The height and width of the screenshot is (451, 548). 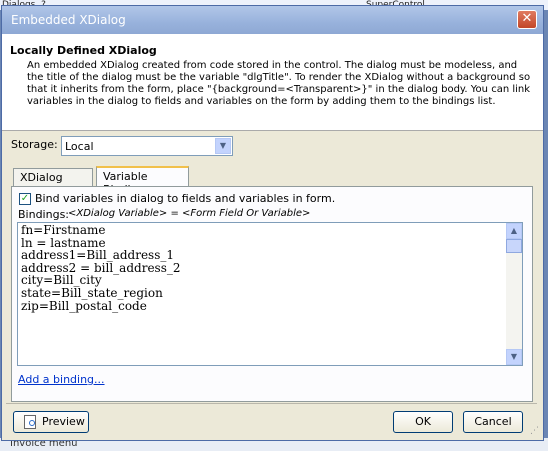 What do you see at coordinates (514, 231) in the screenshot?
I see `scroll-up-icon: ▲` at bounding box center [514, 231].